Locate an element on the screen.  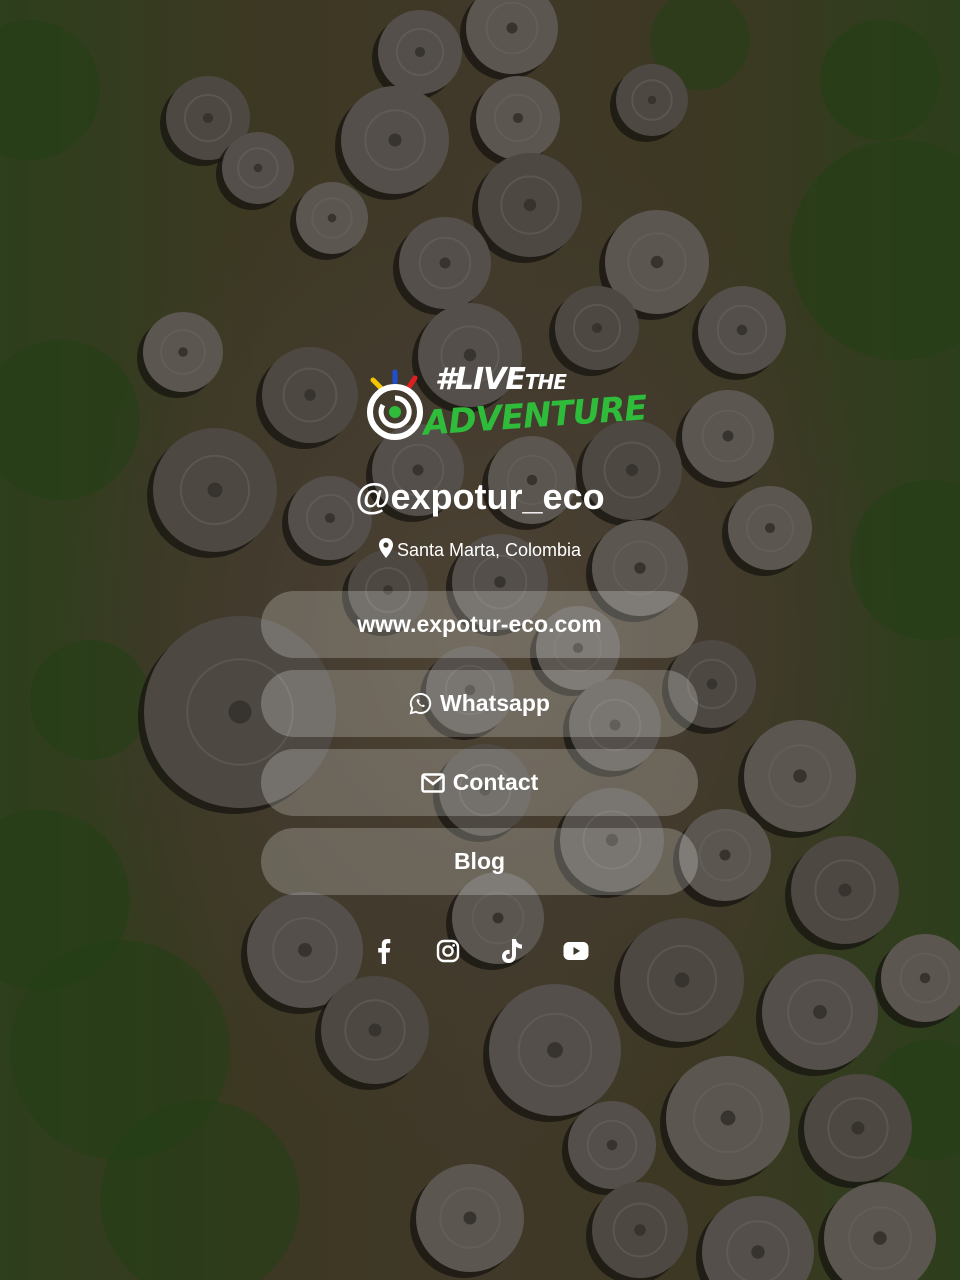
tiktok-icon is located at coordinates (512, 951).